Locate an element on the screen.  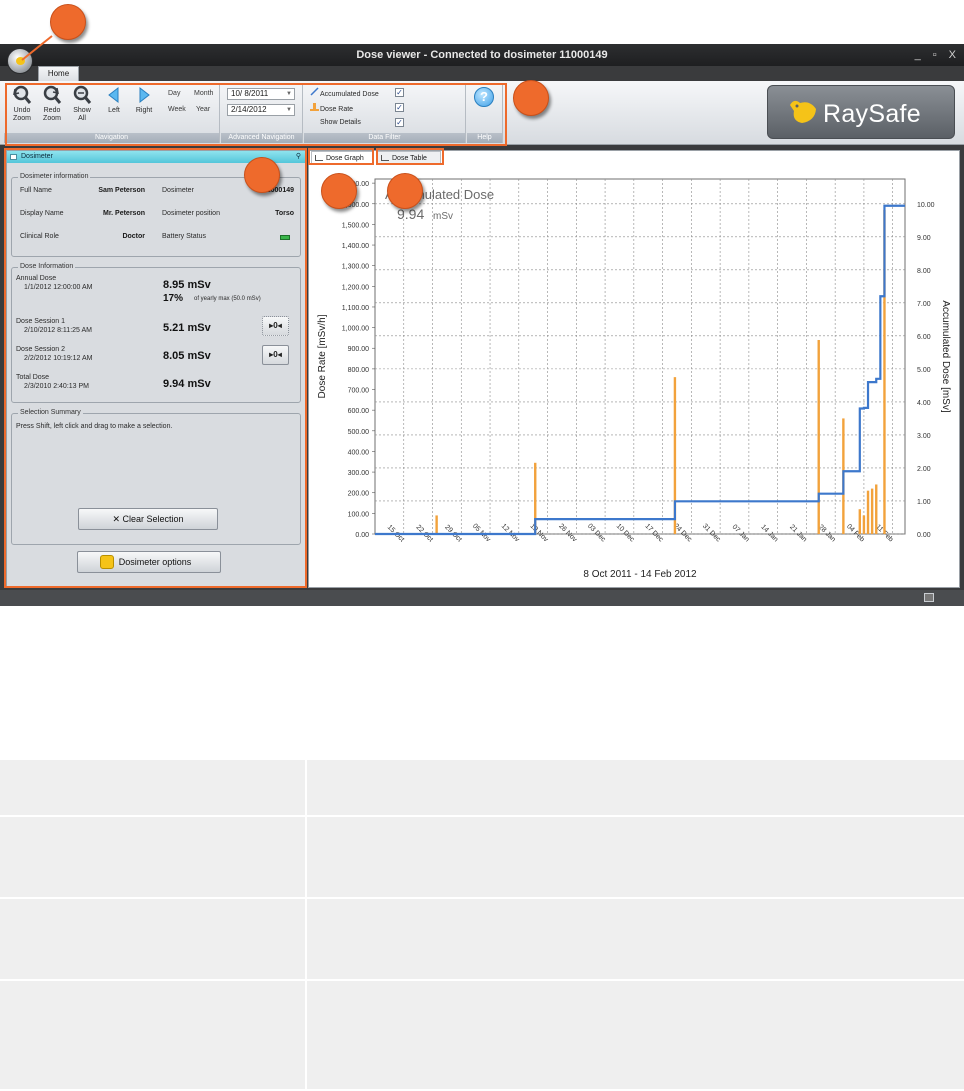
ribbon-highlight is located at coordinates (256, 114).